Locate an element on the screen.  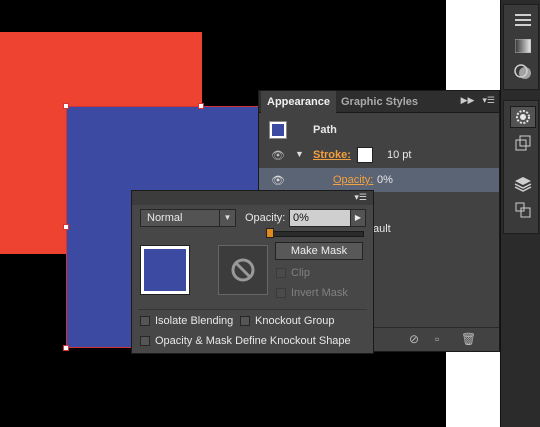
disclosure-triangle-icon: ▼ is located at coordinates (299, 154).